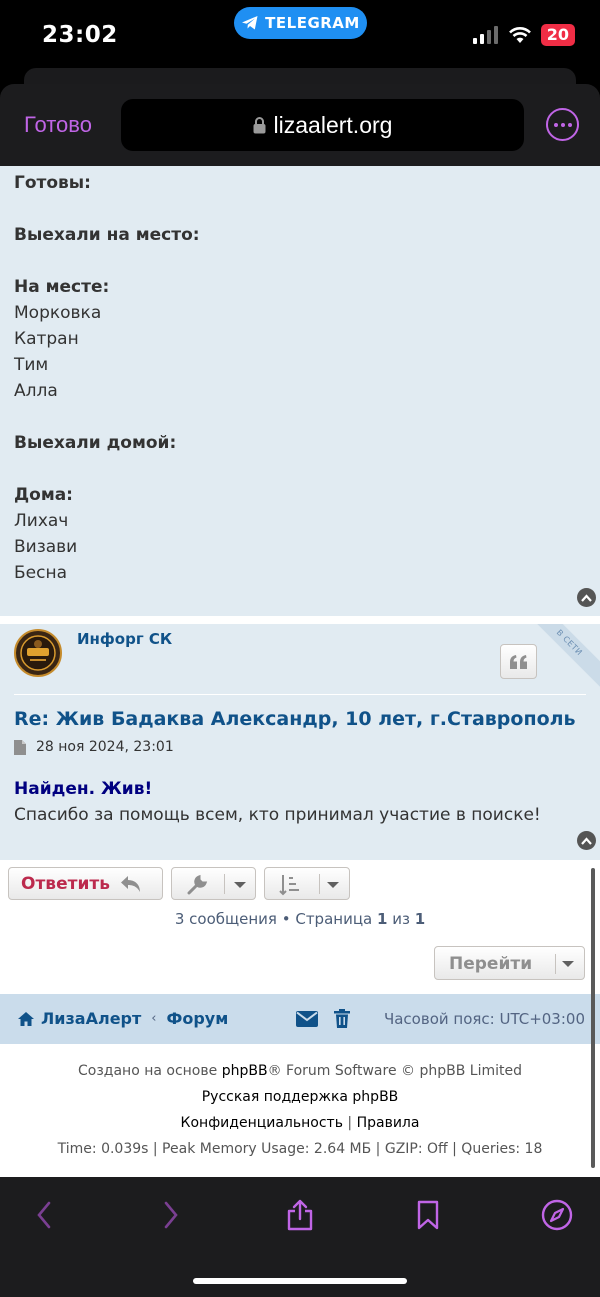  What do you see at coordinates (300, 694) in the screenshot?
I see `post-divider` at bounding box center [300, 694].